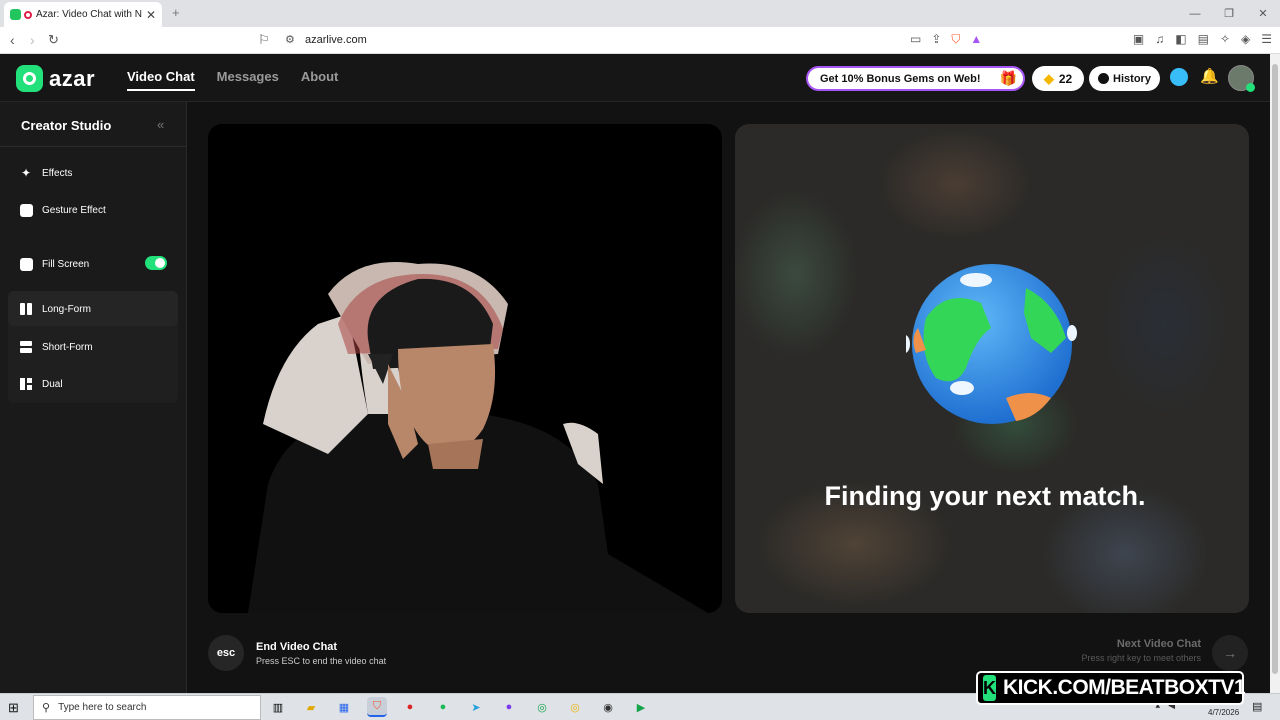  I want to click on end-chat-title: End Video Chat, so click(297, 646).